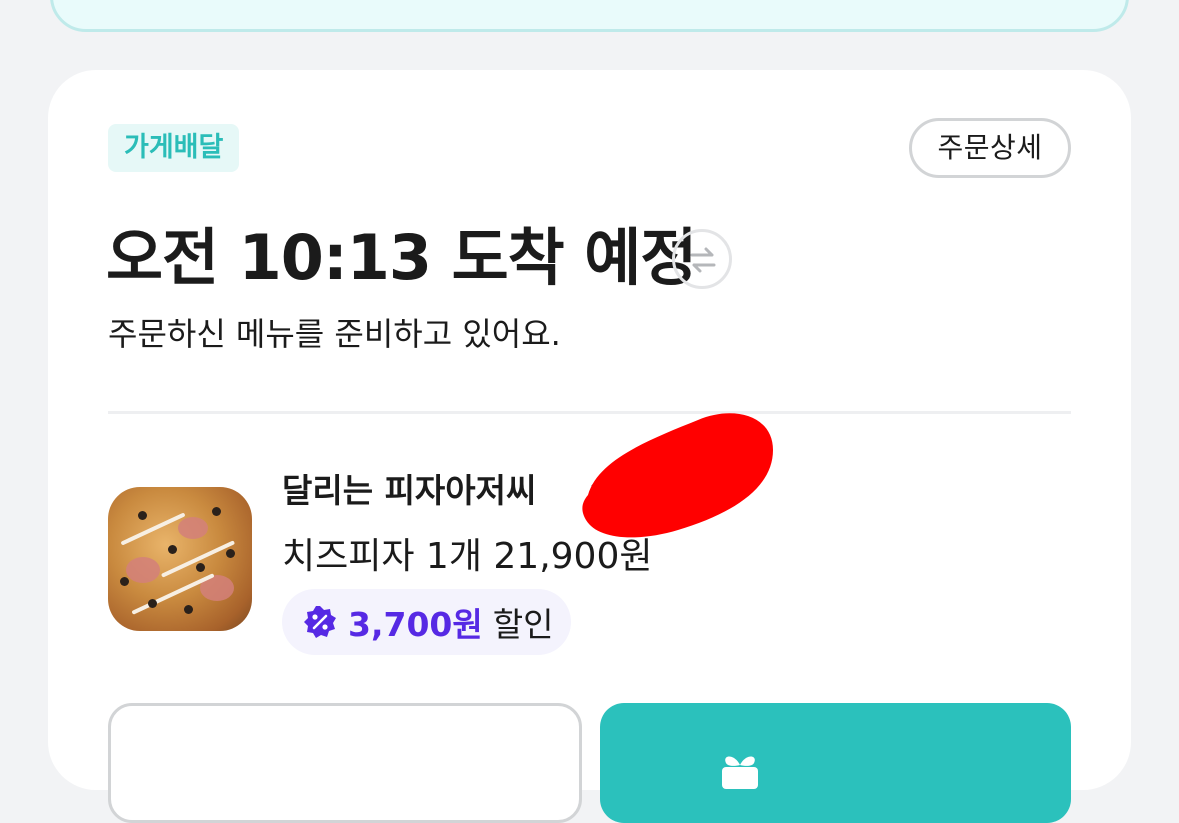  What do you see at coordinates (409, 491) in the screenshot?
I see `store-name: 달리는 피자아저씨` at bounding box center [409, 491].